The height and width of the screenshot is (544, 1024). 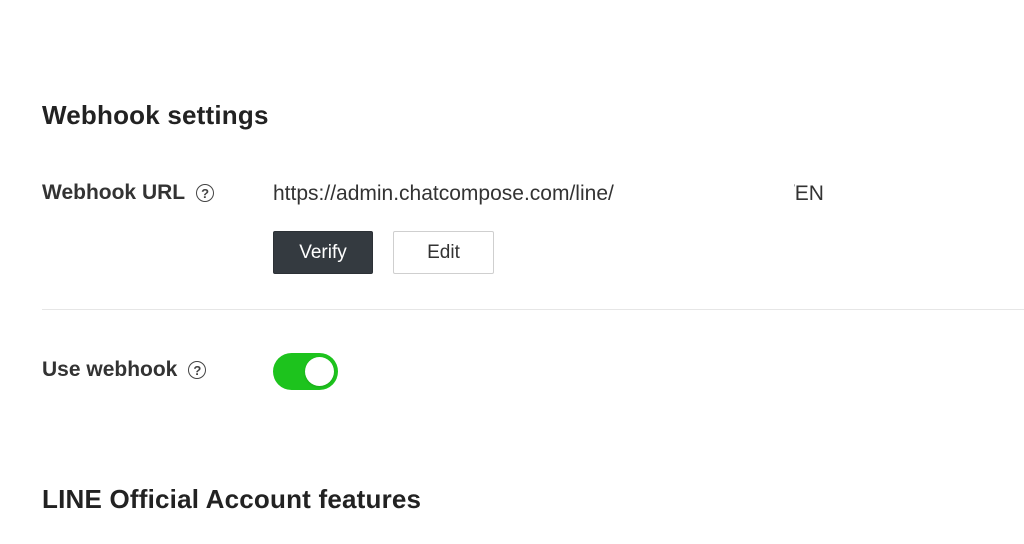 I want to click on webhook-url-label: Webhook URL, so click(x=114, y=192).